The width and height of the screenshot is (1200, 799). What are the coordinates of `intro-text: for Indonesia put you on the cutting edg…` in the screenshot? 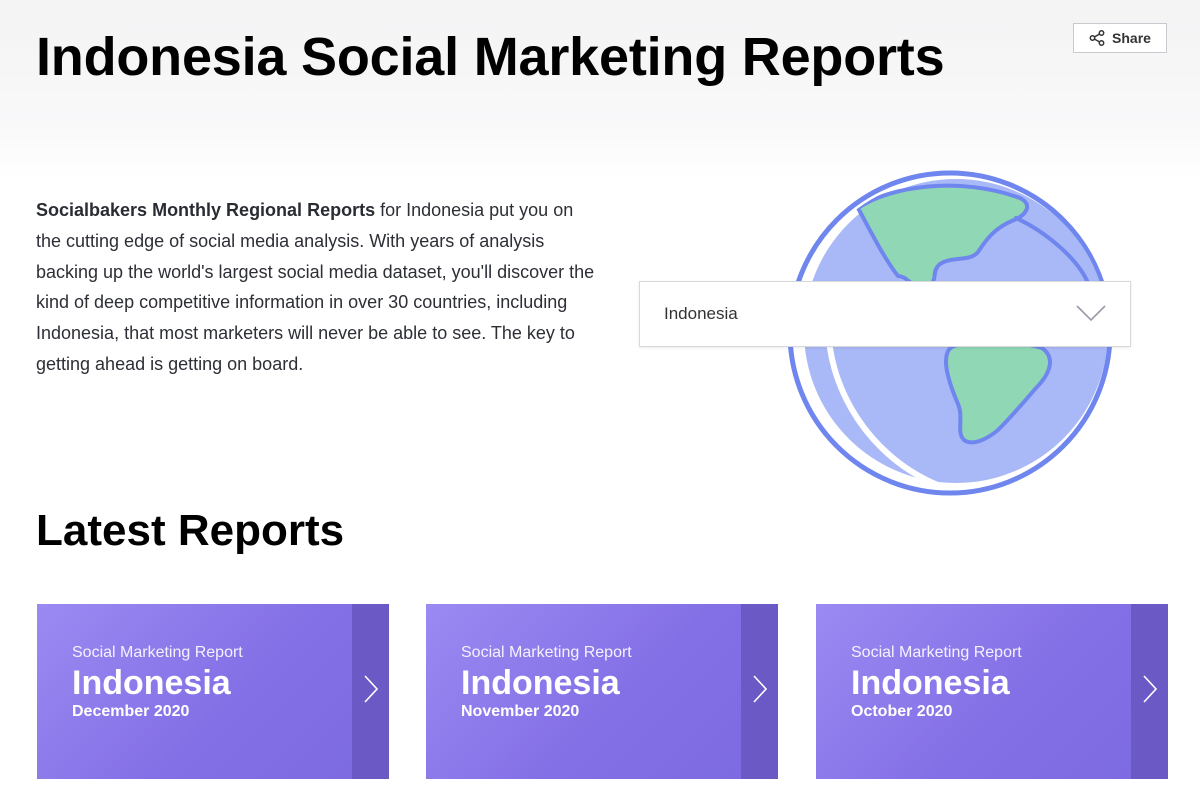 It's located at (315, 287).